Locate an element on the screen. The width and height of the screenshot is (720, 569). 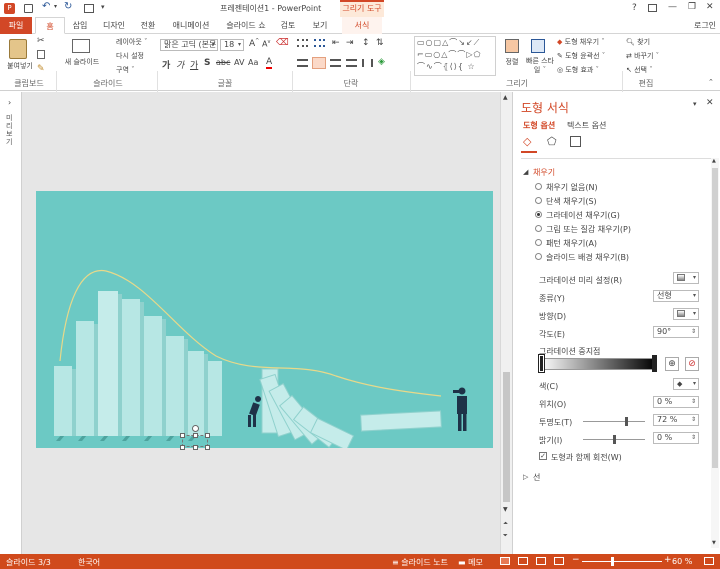
position-input: 0 % ⇕ is located at coordinates (676, 402).